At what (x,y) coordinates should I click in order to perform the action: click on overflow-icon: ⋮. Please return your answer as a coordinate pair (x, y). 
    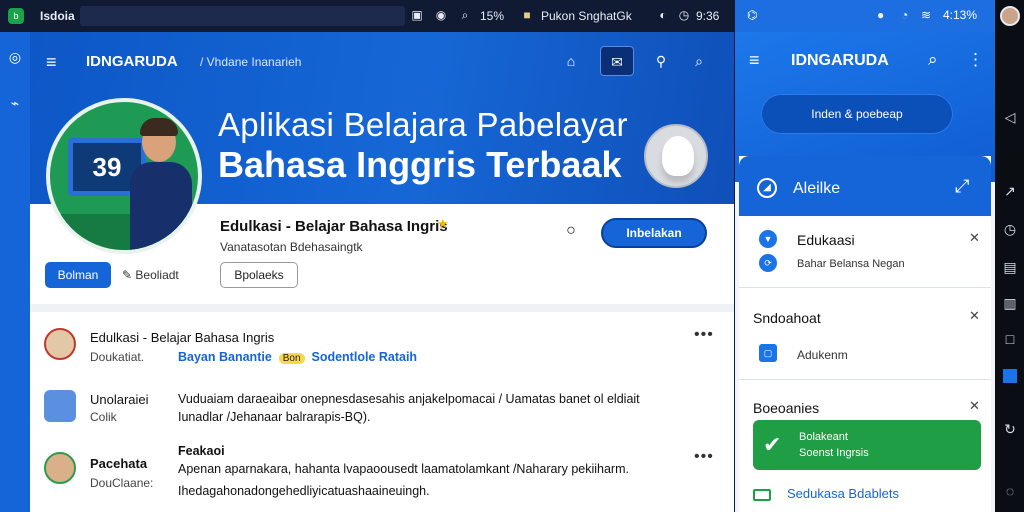
    Looking at the image, I should click on (975, 60).